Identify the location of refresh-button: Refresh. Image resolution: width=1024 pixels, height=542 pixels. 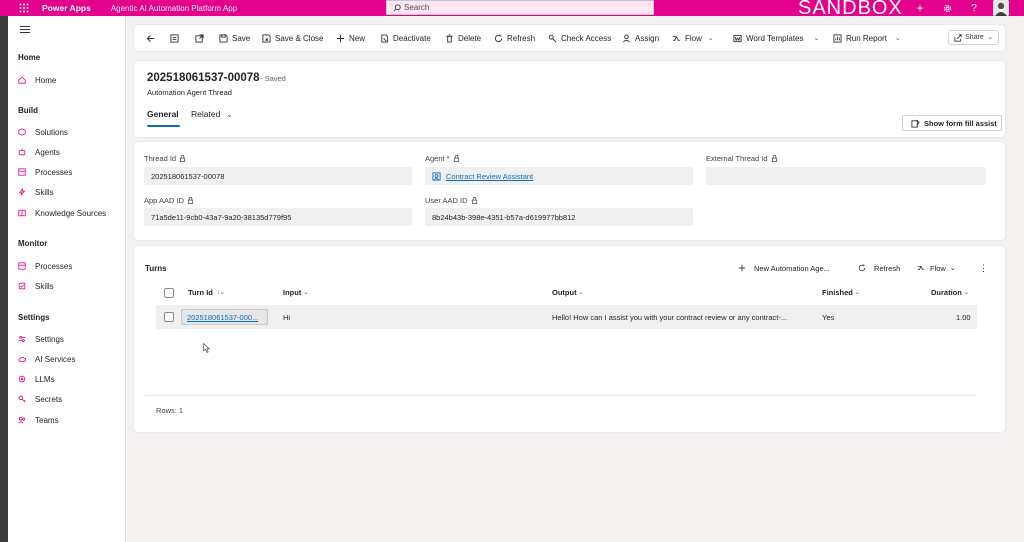
(514, 38).